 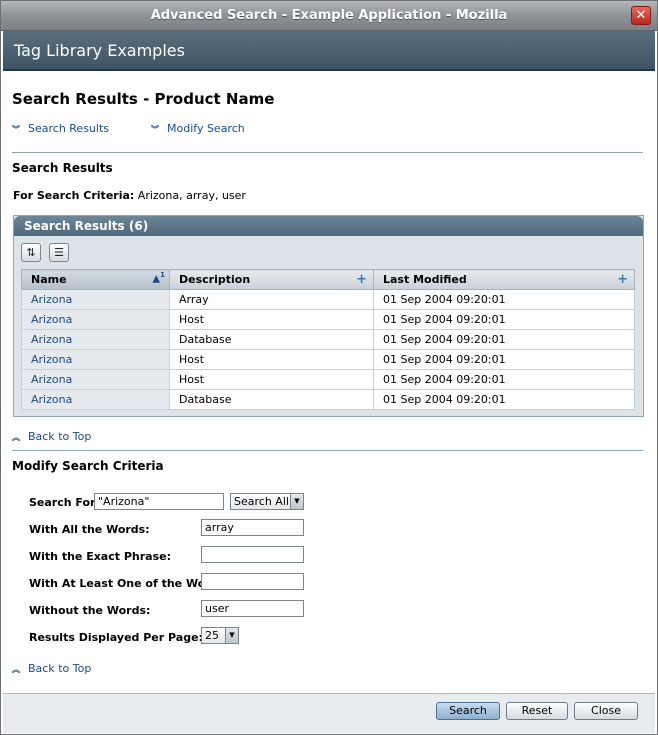 I want to click on search-for-label: Search For:, so click(x=64, y=502).